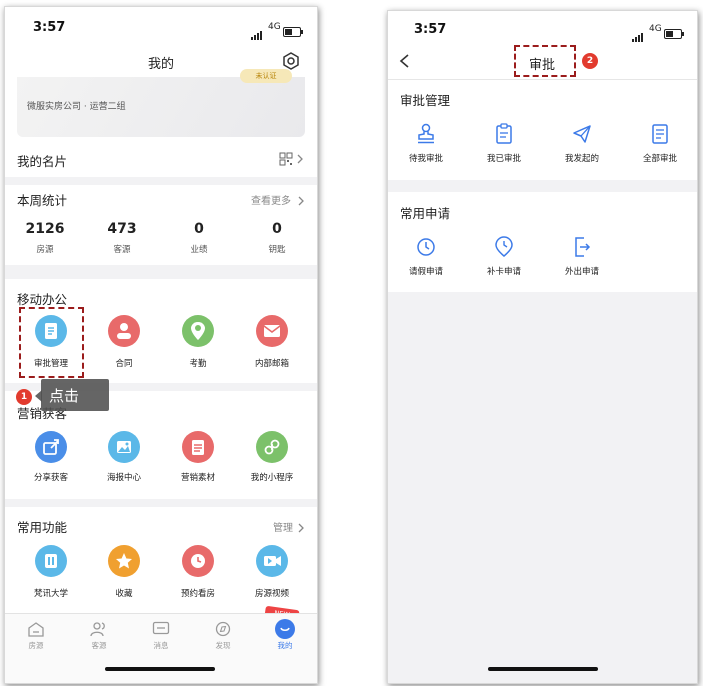 The height and width of the screenshot is (686, 703). I want to click on stat-value: 473, so click(122, 229).